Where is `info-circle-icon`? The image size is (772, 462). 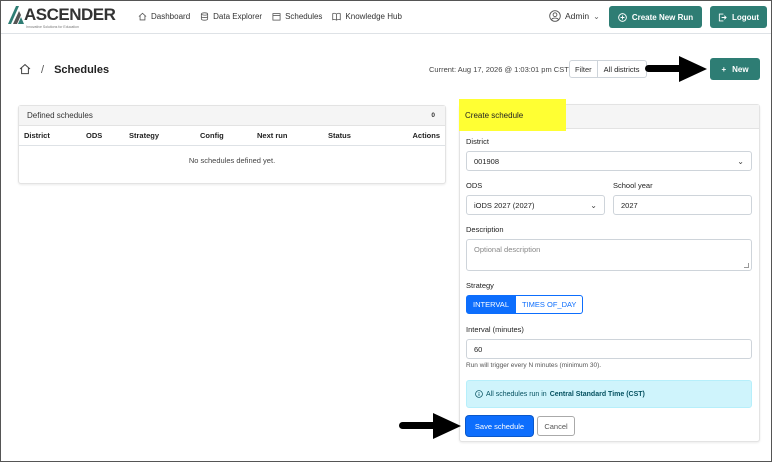
info-circle-icon is located at coordinates (479, 394).